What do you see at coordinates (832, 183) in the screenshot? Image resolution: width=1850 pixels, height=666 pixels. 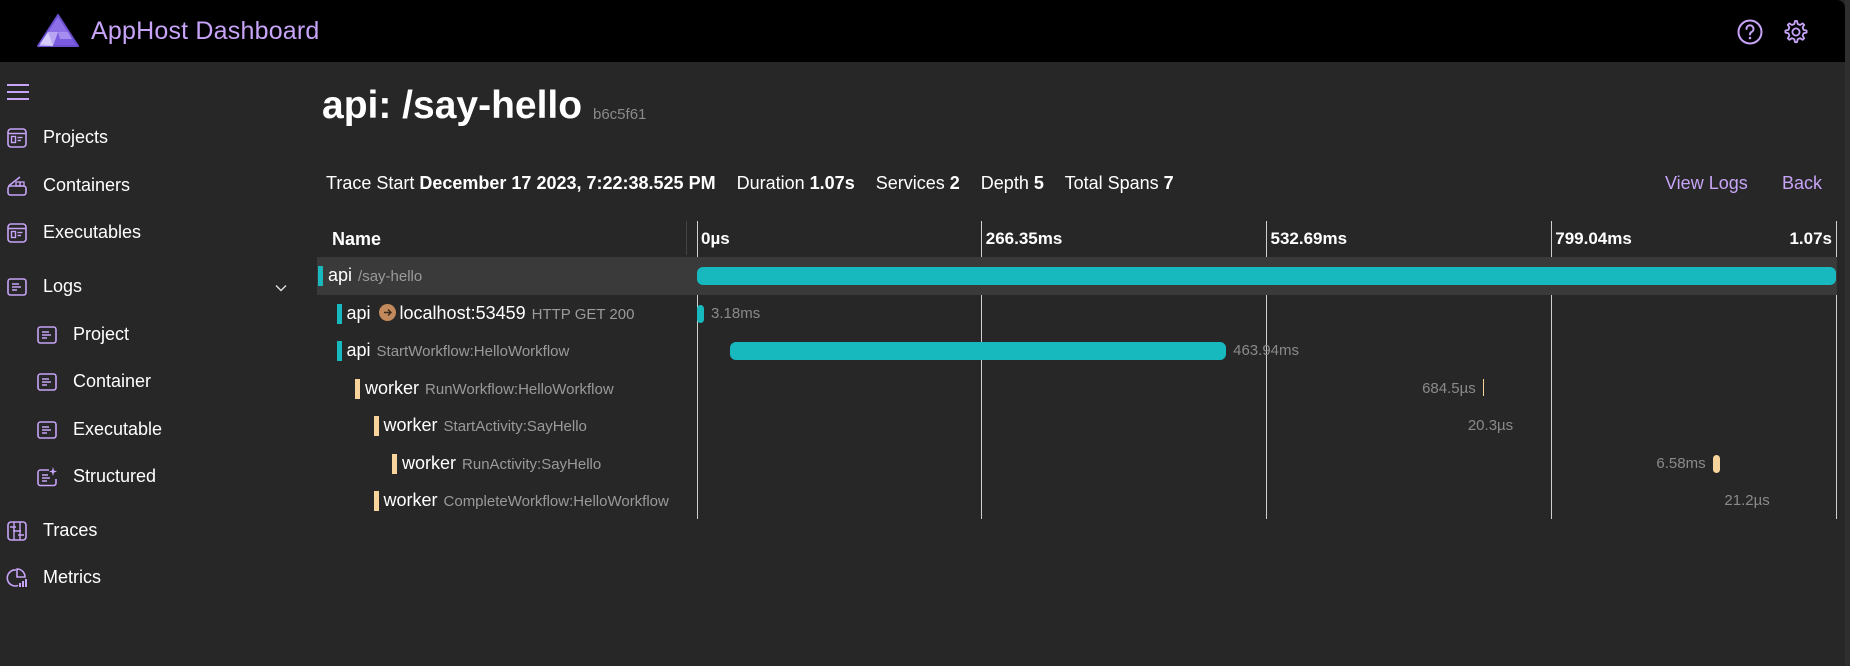 I see `duration-value: 1.07s` at bounding box center [832, 183].